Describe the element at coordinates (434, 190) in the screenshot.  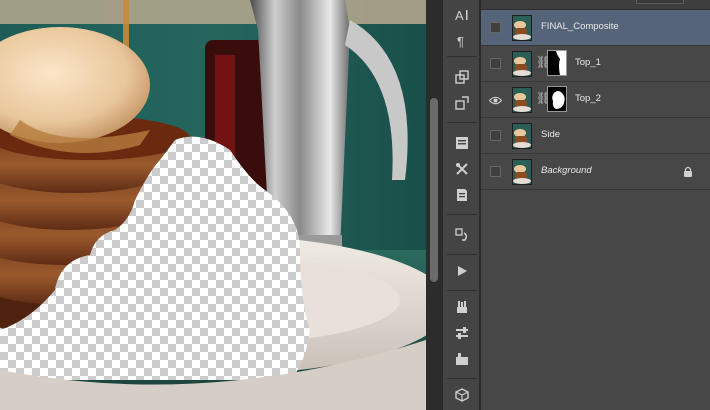
I see `scrollbar-thumb` at that location.